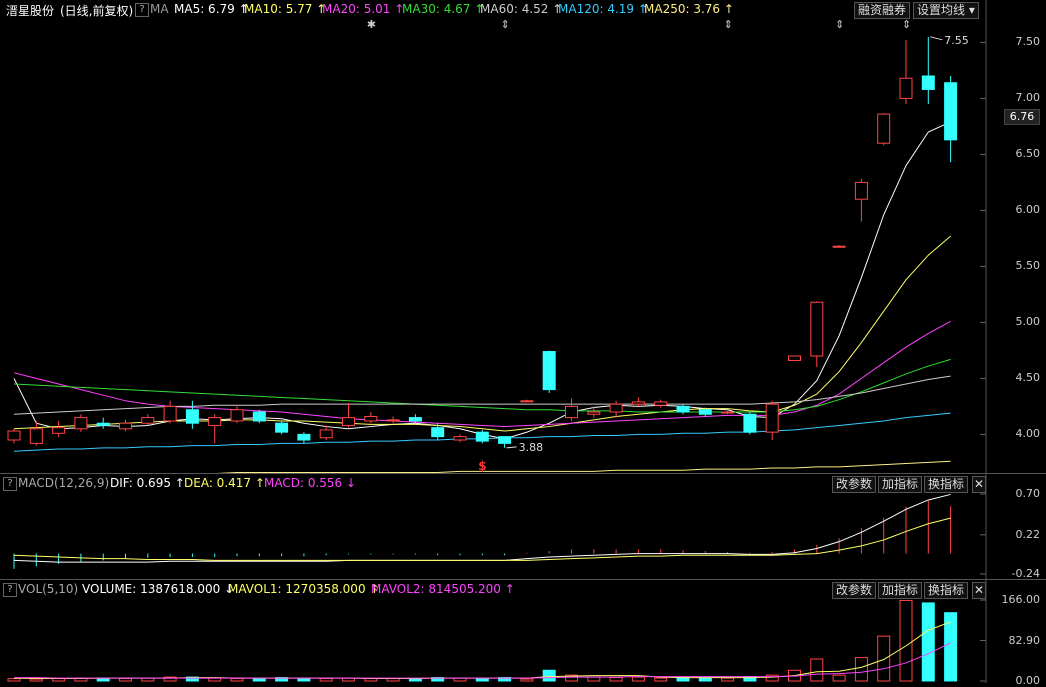 The image size is (1046, 687). Describe the element at coordinates (1024, 640) in the screenshot. I see `vol-tick-label: 82.90` at that location.